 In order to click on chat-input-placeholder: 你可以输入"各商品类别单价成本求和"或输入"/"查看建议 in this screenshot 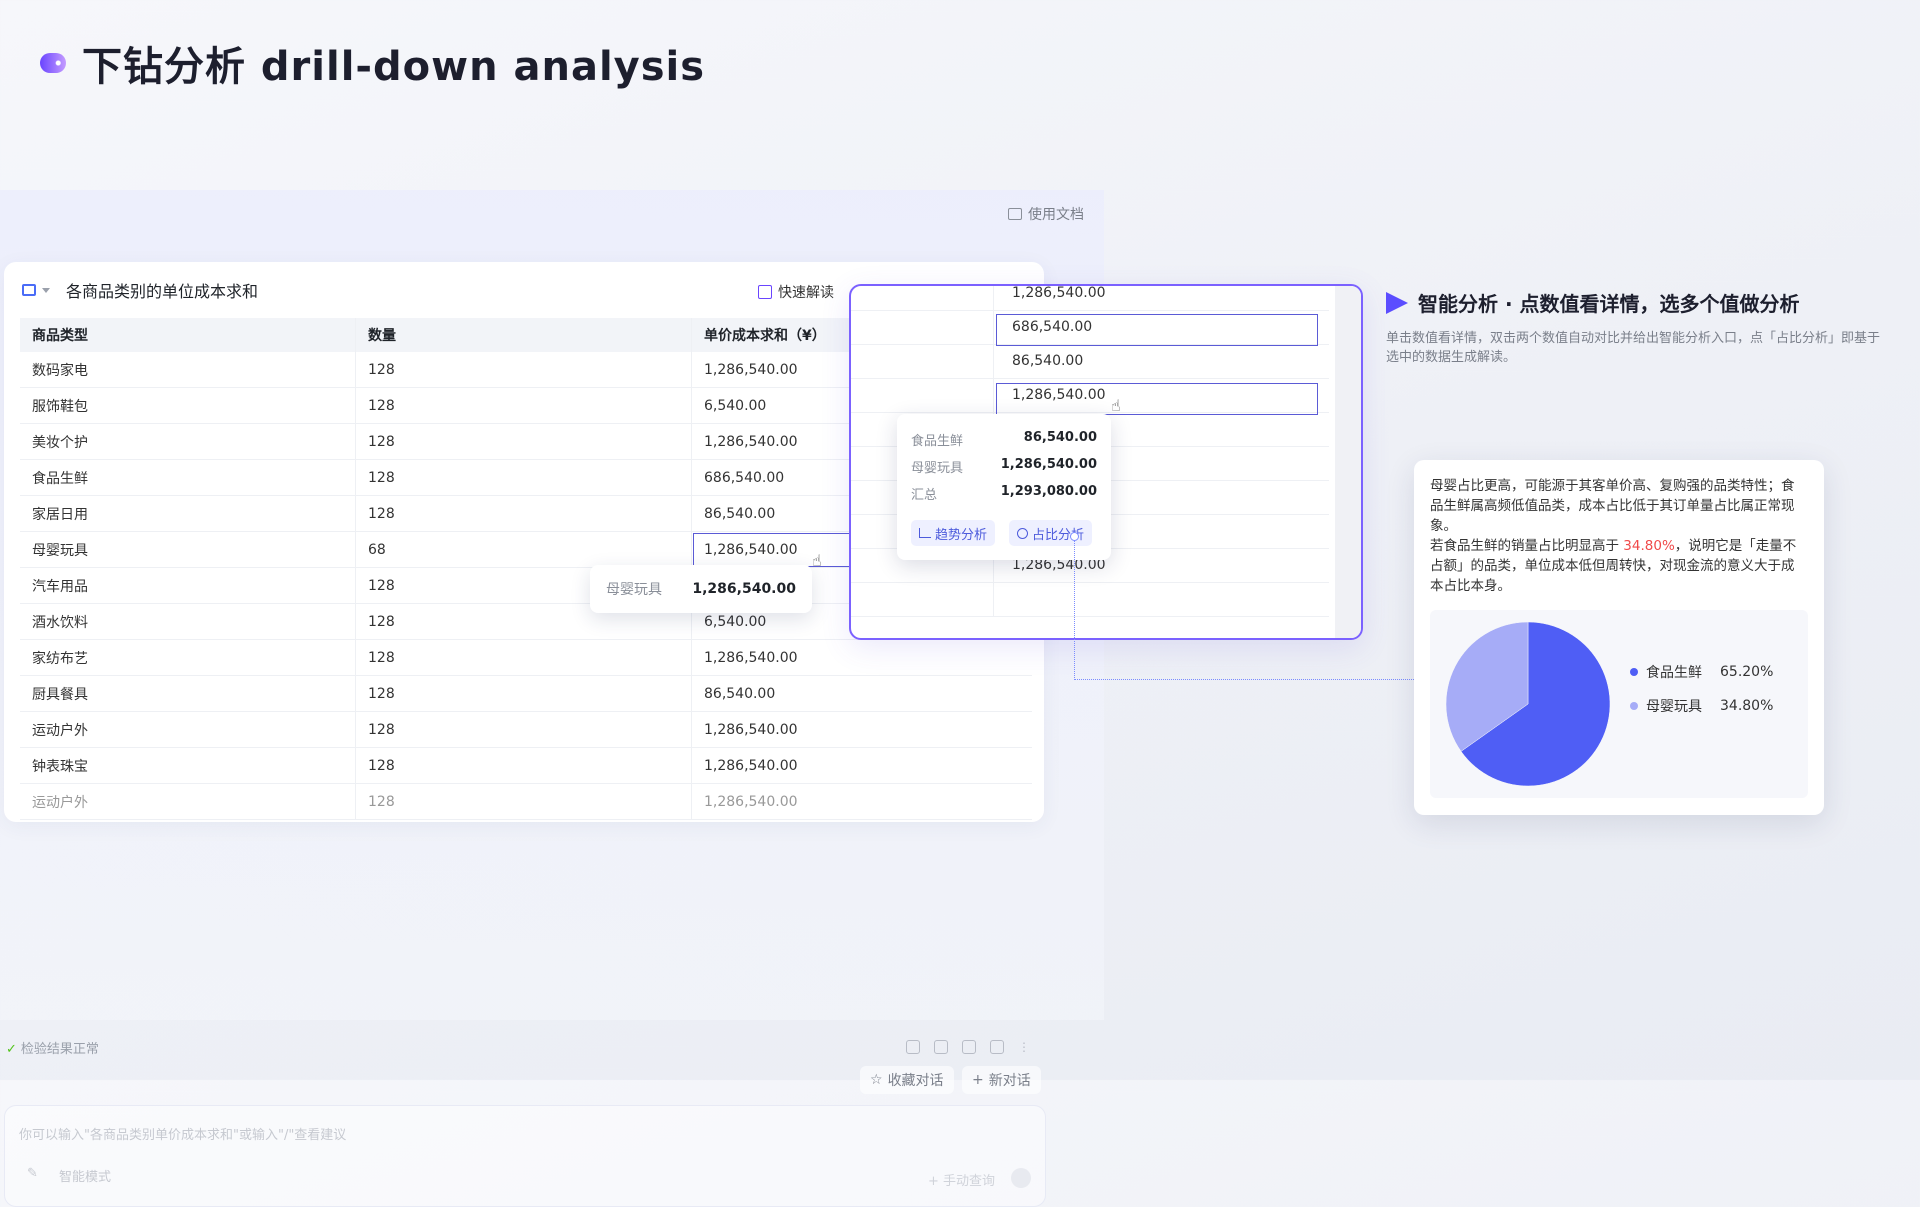, I will do `click(183, 1135)`.